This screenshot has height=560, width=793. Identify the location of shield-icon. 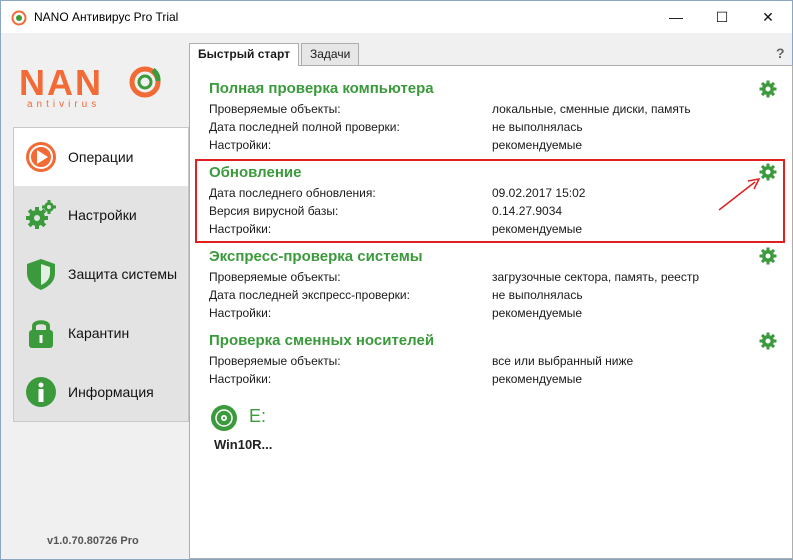
(41, 274).